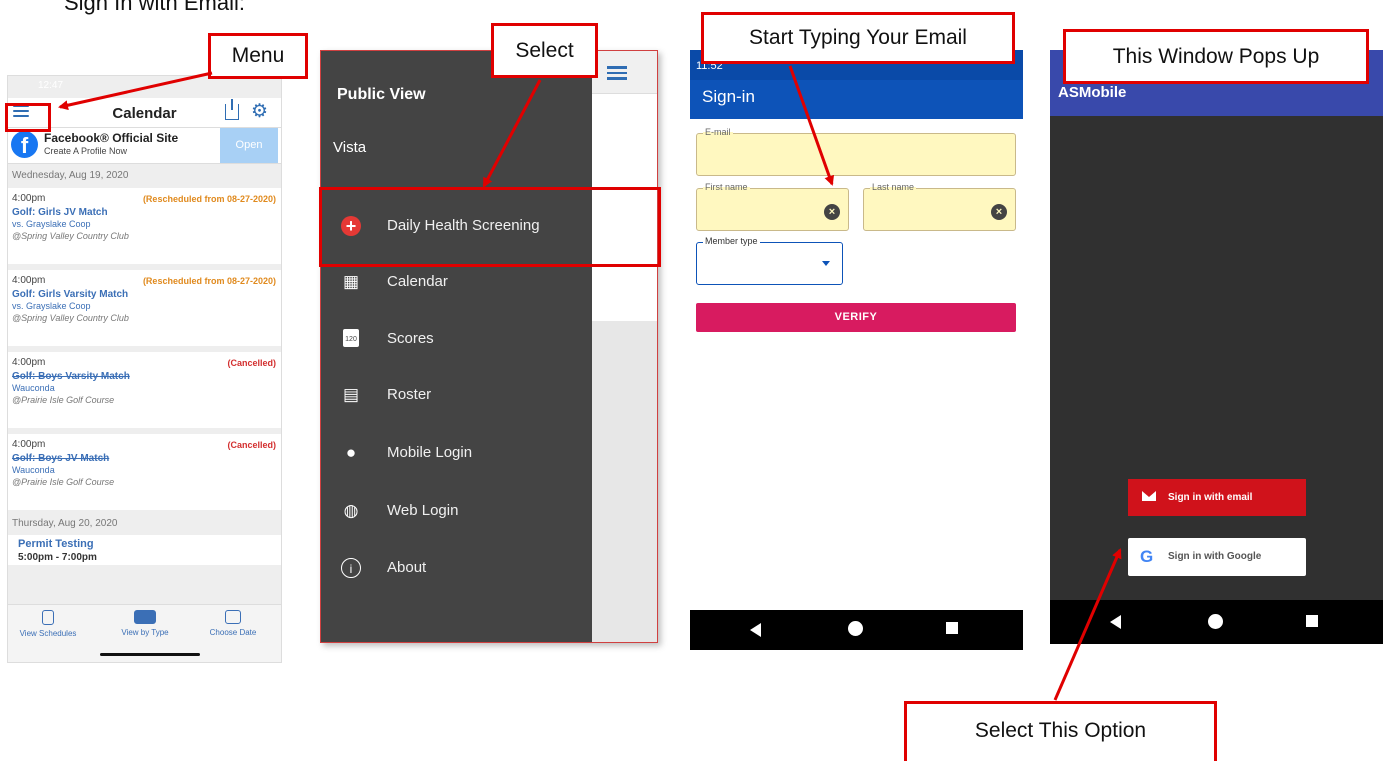  I want to click on clear-last-name-icon: ×, so click(999, 212).